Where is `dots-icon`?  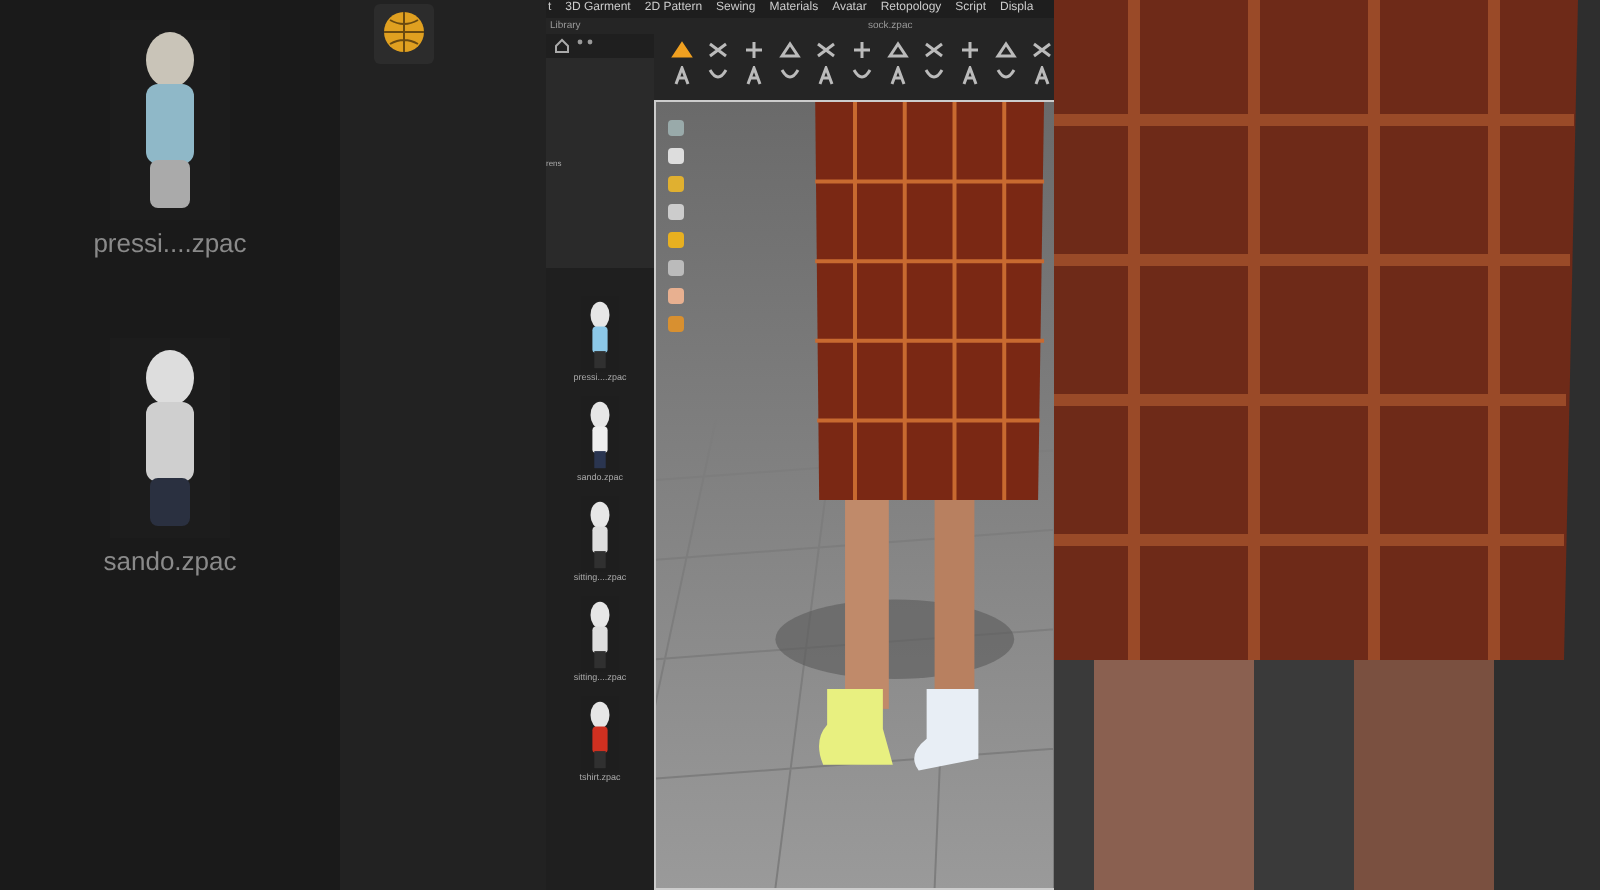
dots-icon is located at coordinates (586, 41).